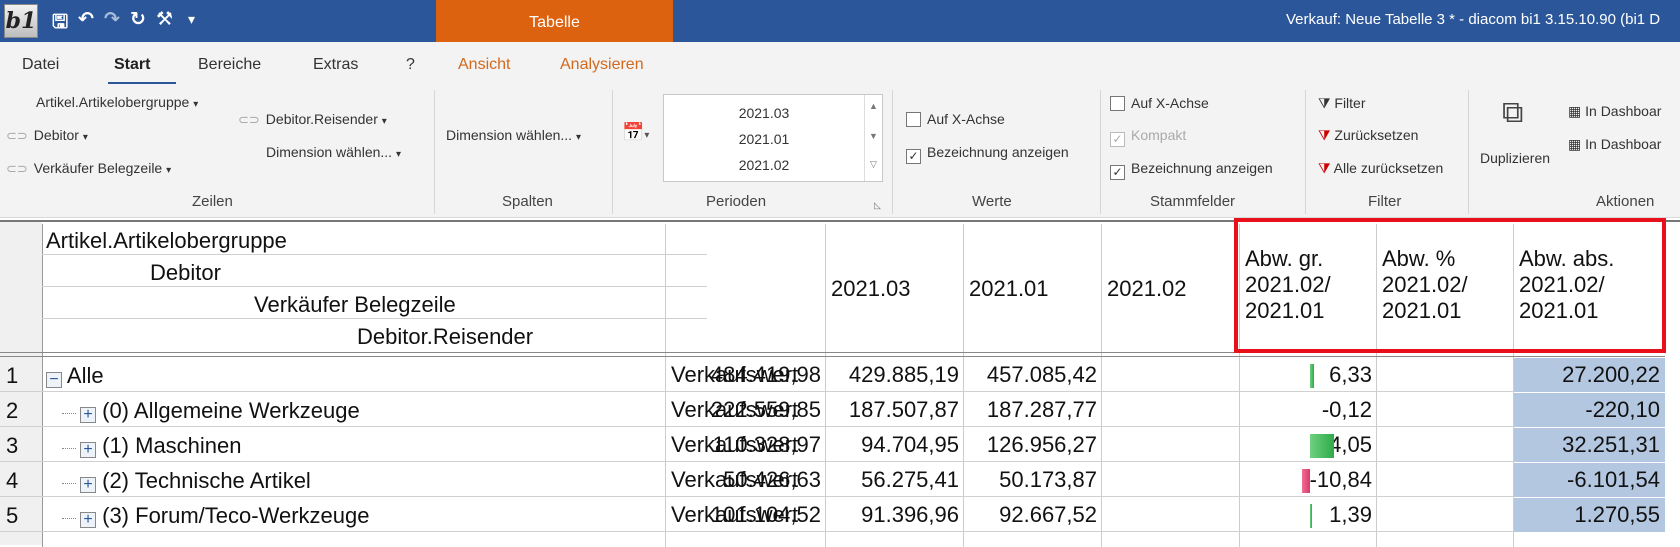 The width and height of the screenshot is (1680, 547). I want to click on value-cell: 50.173,87, so click(1048, 480).